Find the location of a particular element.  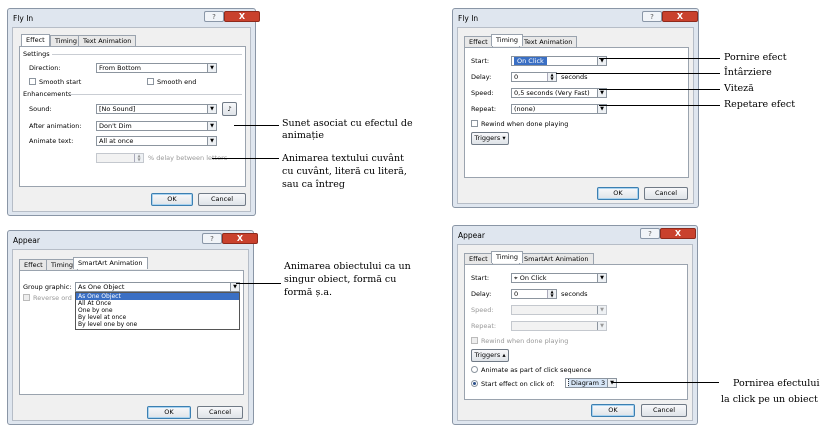

chevron-down-icon: ▾ is located at coordinates (504, 138).